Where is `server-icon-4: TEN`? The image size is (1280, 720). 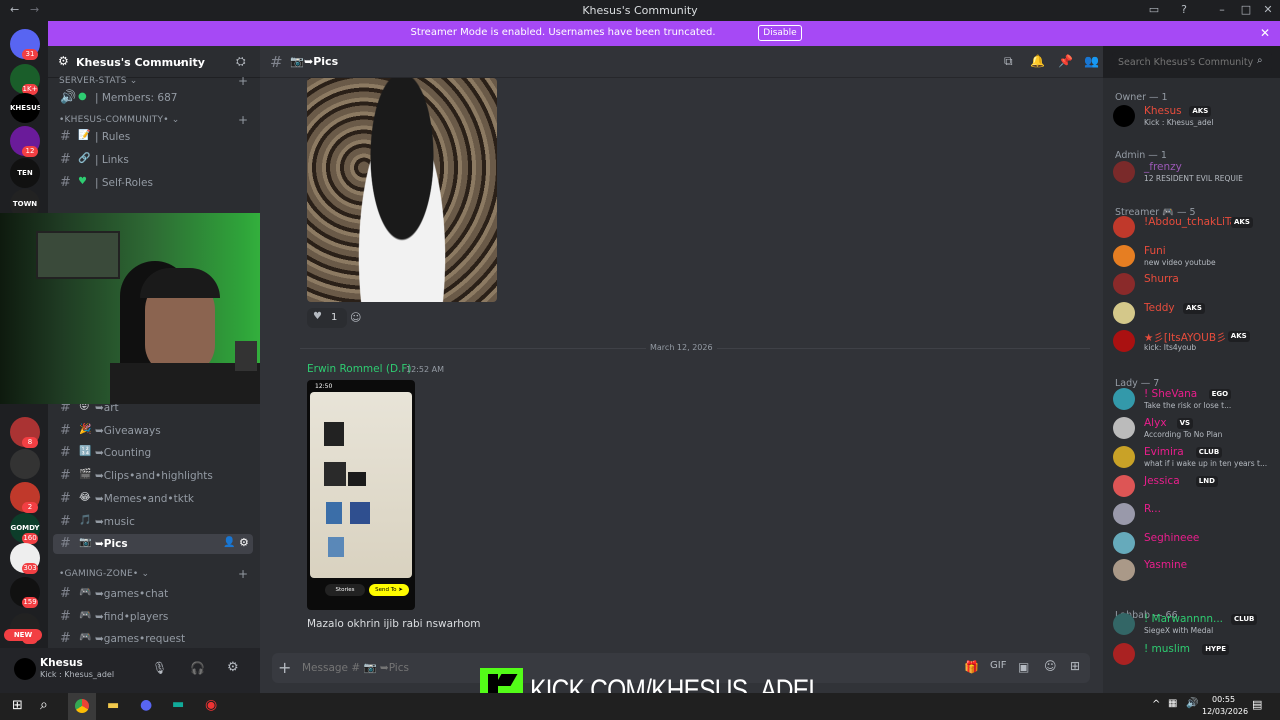 server-icon-4: TEN is located at coordinates (25, 173).